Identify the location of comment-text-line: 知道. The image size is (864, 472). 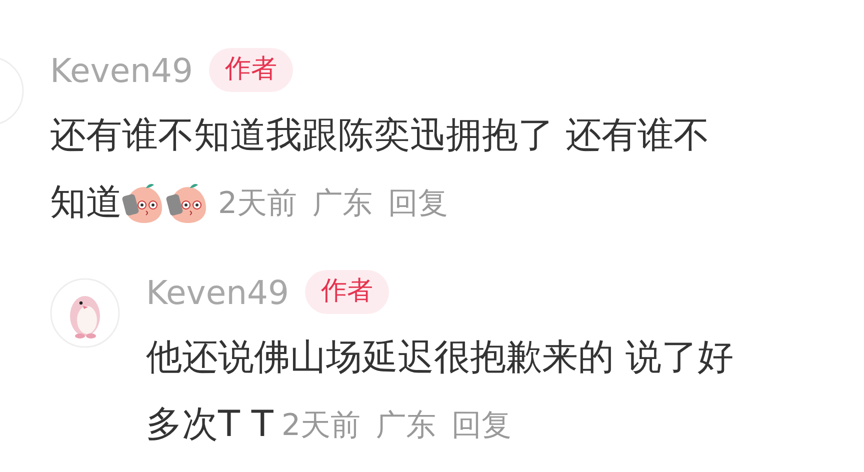
(86, 203).